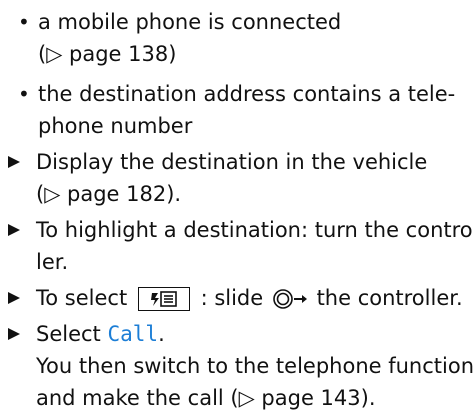  What do you see at coordinates (247, 94) in the screenshot?
I see `bullet-text-line-1: the destination address contains a tele-` at bounding box center [247, 94].